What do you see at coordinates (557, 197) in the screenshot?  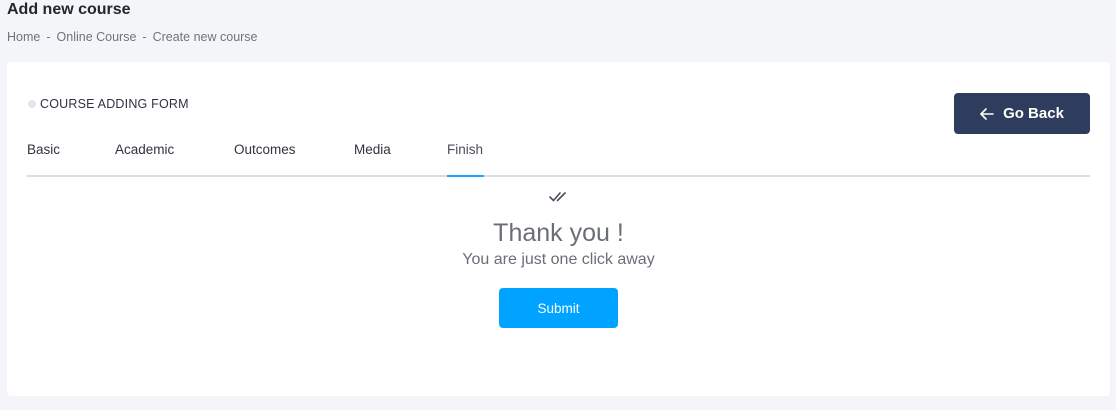 I see `double-check-icon` at bounding box center [557, 197].